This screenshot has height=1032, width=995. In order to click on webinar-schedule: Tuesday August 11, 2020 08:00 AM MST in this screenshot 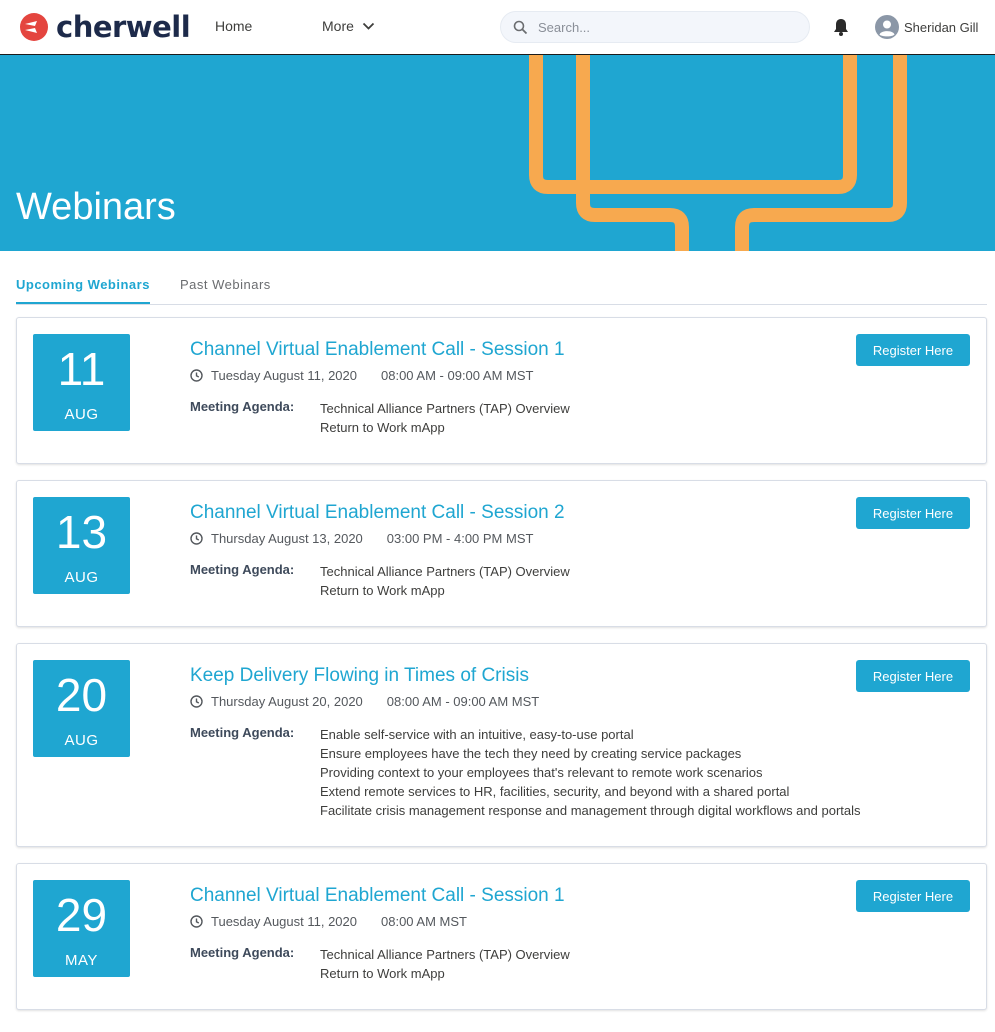, I will do `click(328, 921)`.